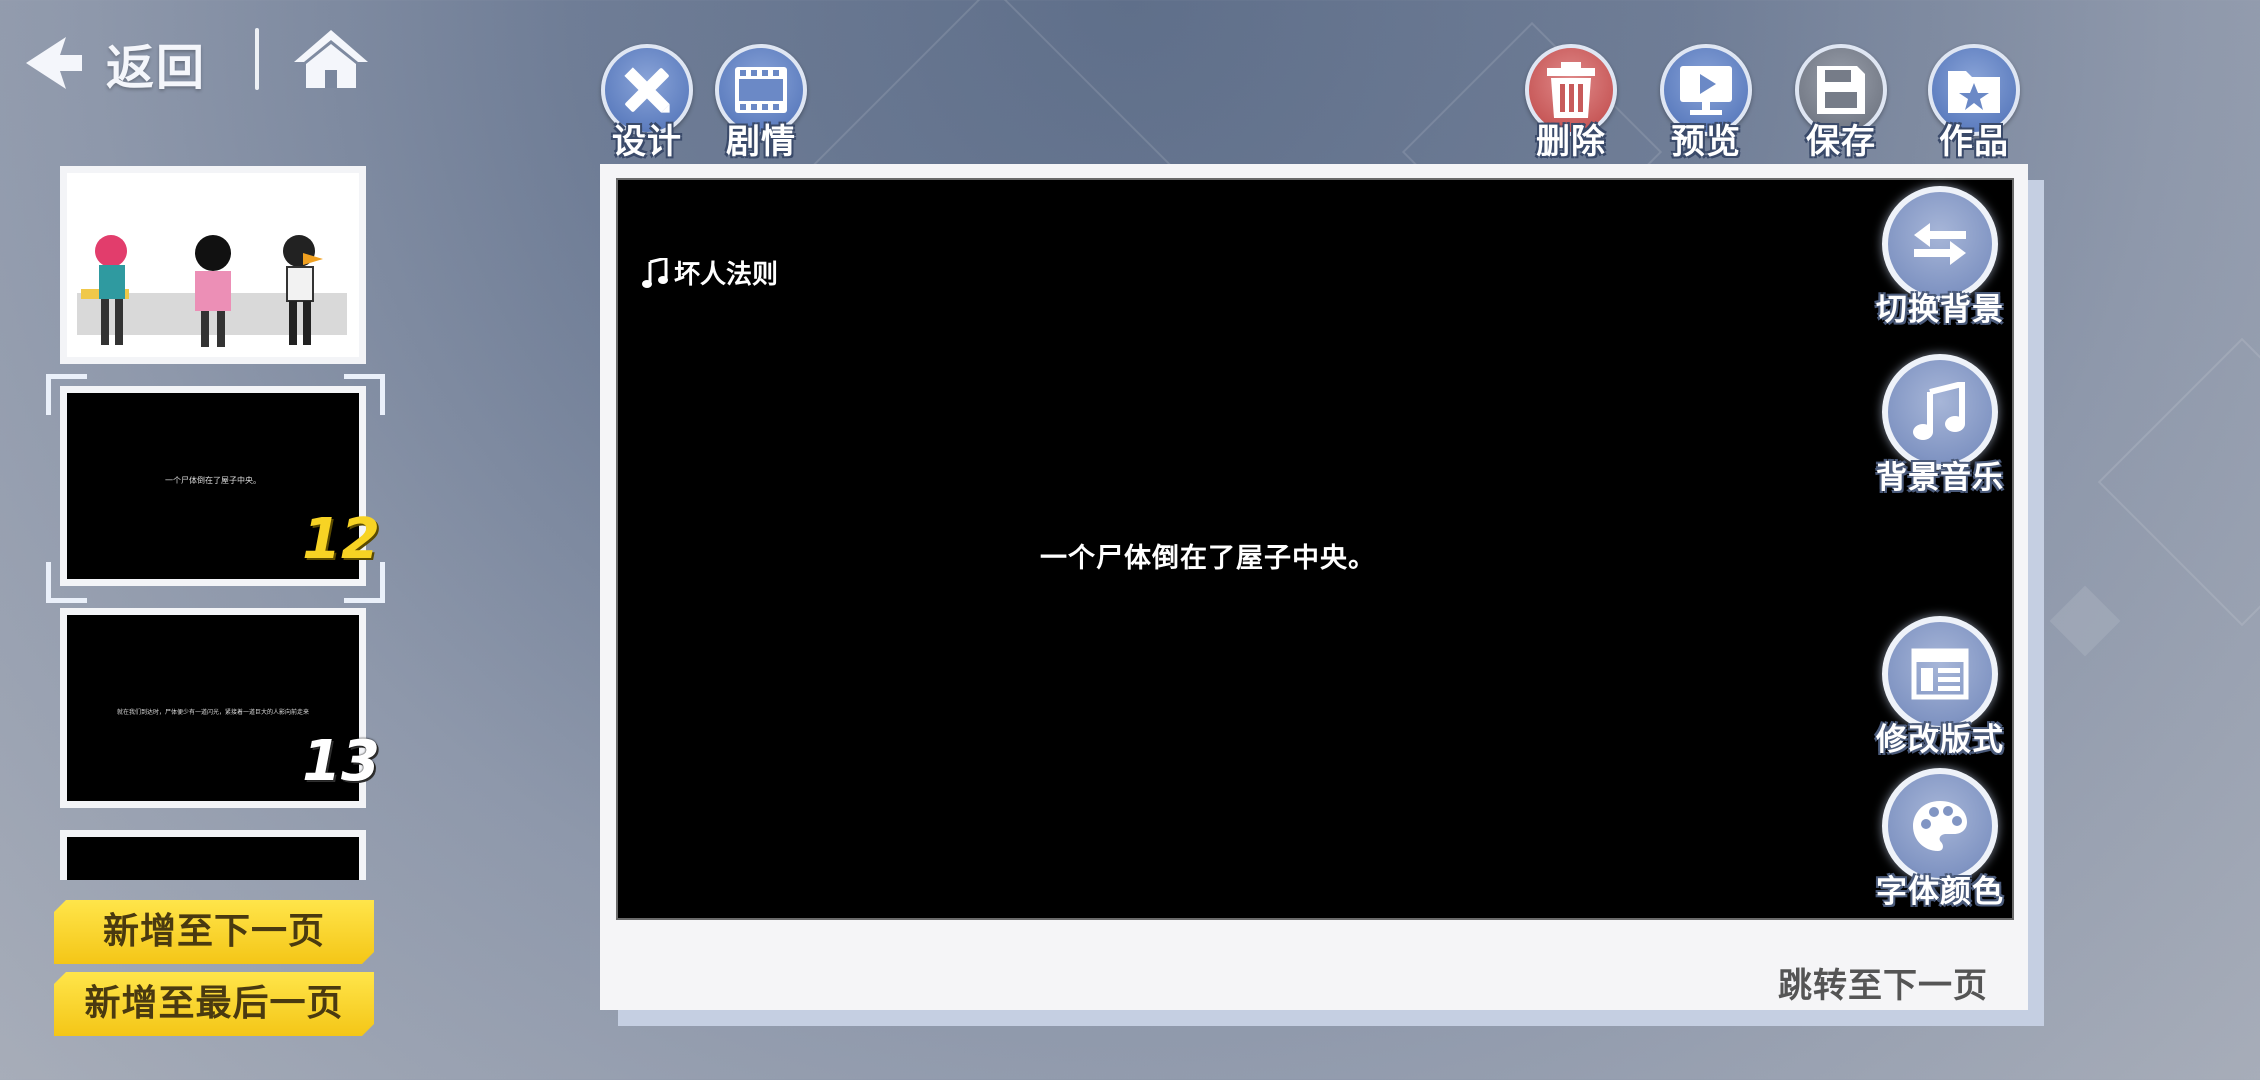 The height and width of the screenshot is (1080, 2260). I want to click on font-color-label: 字体颜色, so click(1940, 892).